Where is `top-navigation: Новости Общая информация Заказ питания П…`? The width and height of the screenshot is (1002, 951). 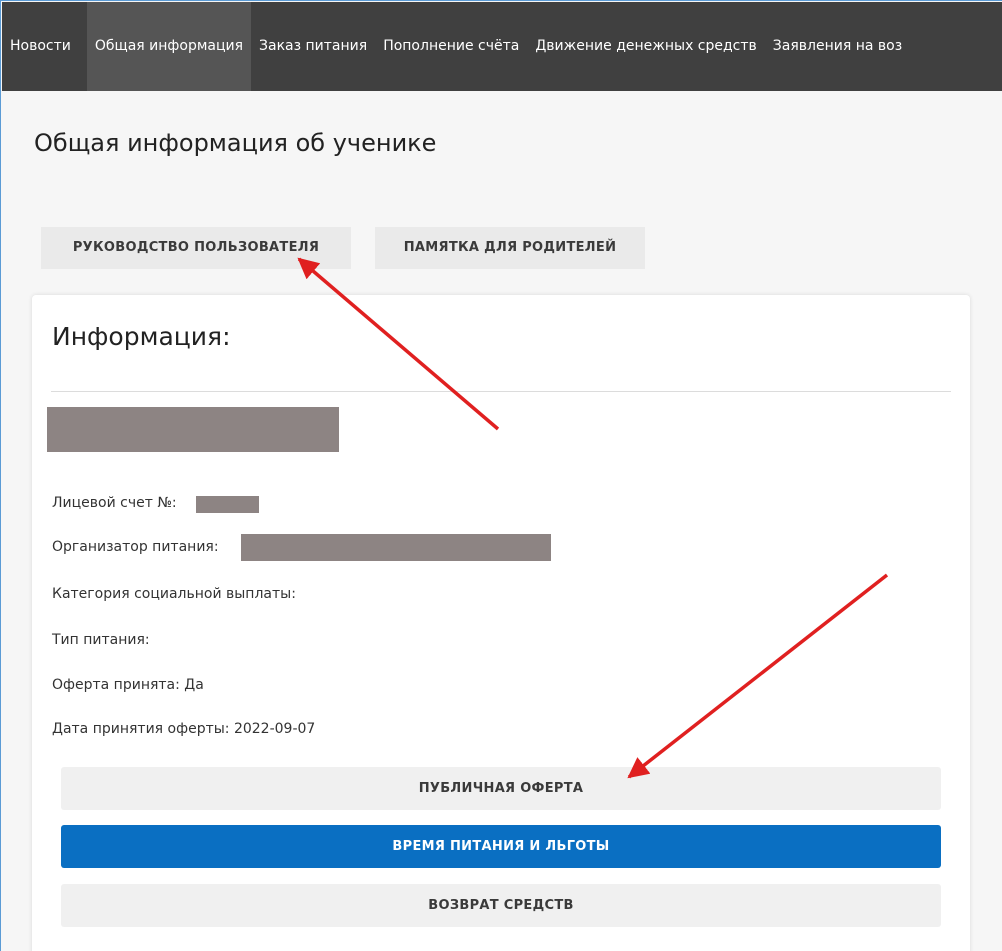 top-navigation: Новости Общая информация Заказ питания П… is located at coordinates (502, 46).